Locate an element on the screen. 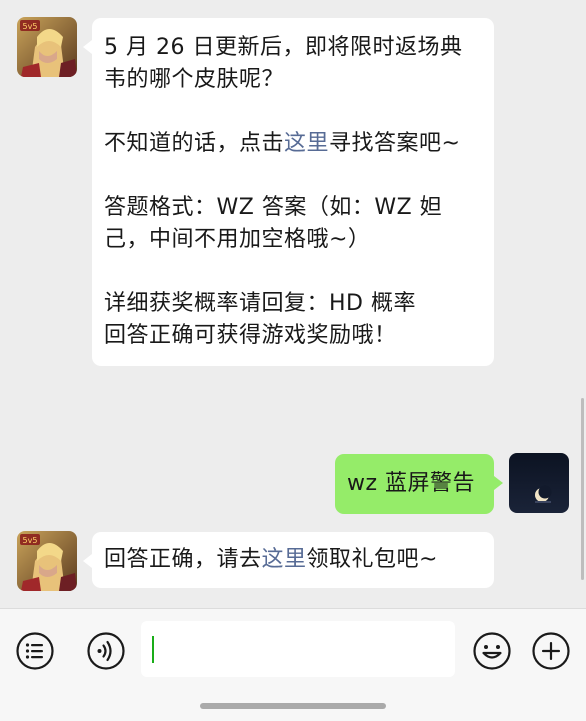 This screenshot has width=586, height=721. answer-link: 这里 is located at coordinates (306, 143).